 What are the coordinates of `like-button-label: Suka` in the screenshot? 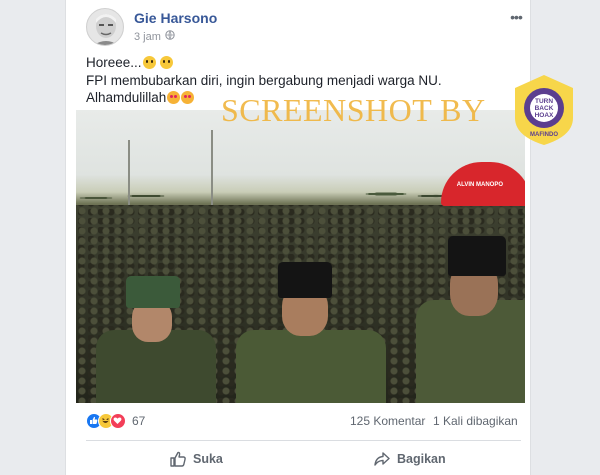 It's located at (208, 459).